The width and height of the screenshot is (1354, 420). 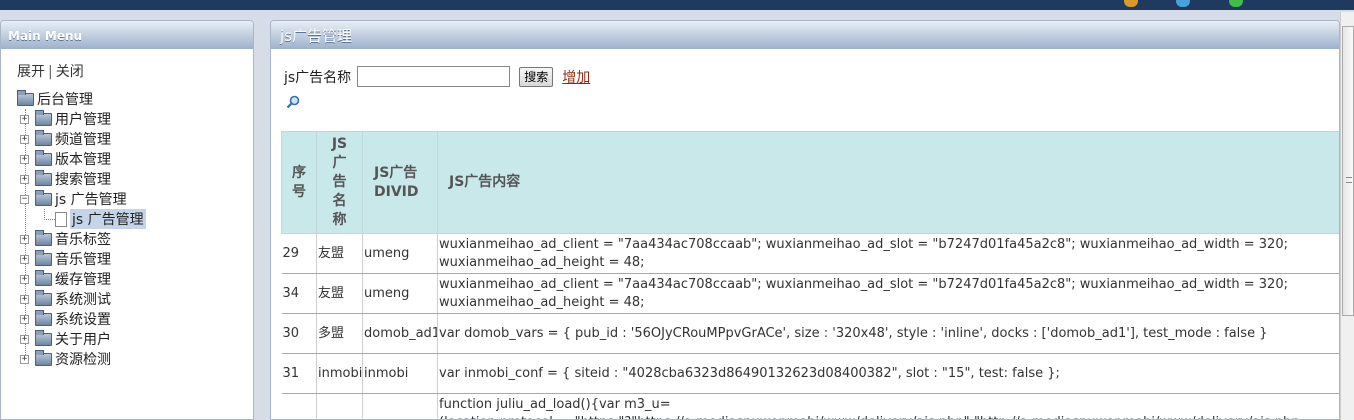 I want to click on cell-name: inmobi, so click(x=339, y=373).